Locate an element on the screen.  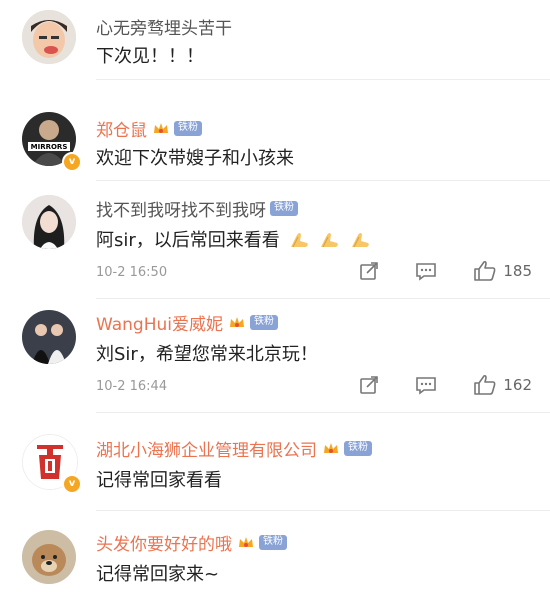
comment-text: 下次见！！！ is located at coordinates (150, 56).